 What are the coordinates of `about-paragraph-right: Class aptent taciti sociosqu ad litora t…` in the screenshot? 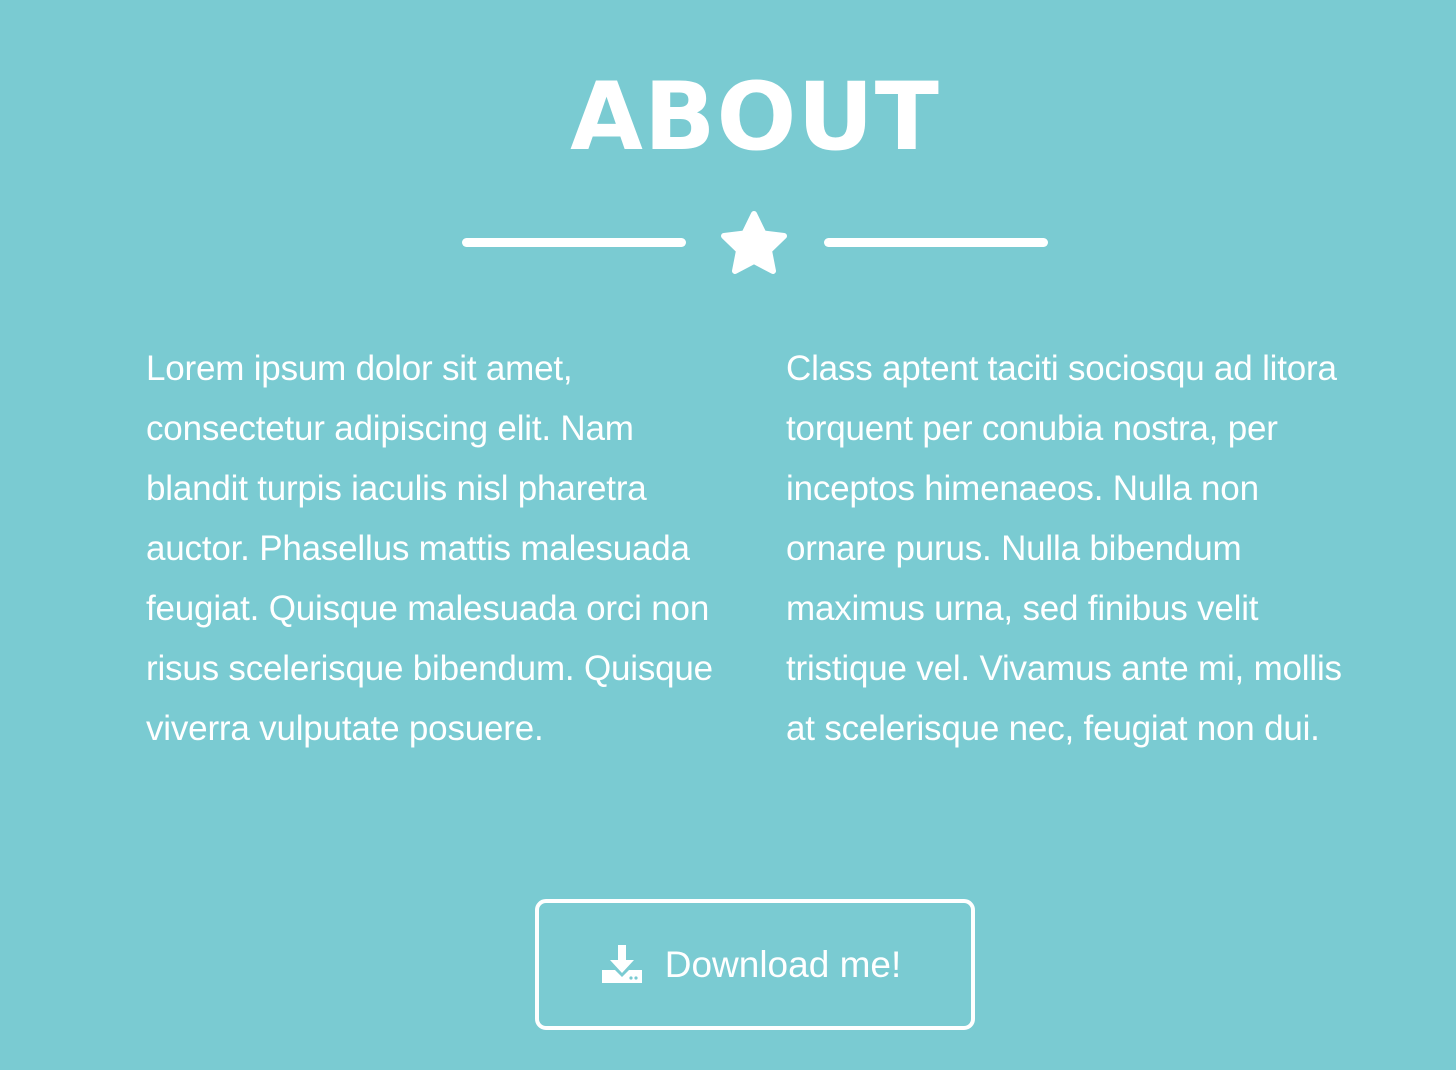 It's located at (1064, 548).